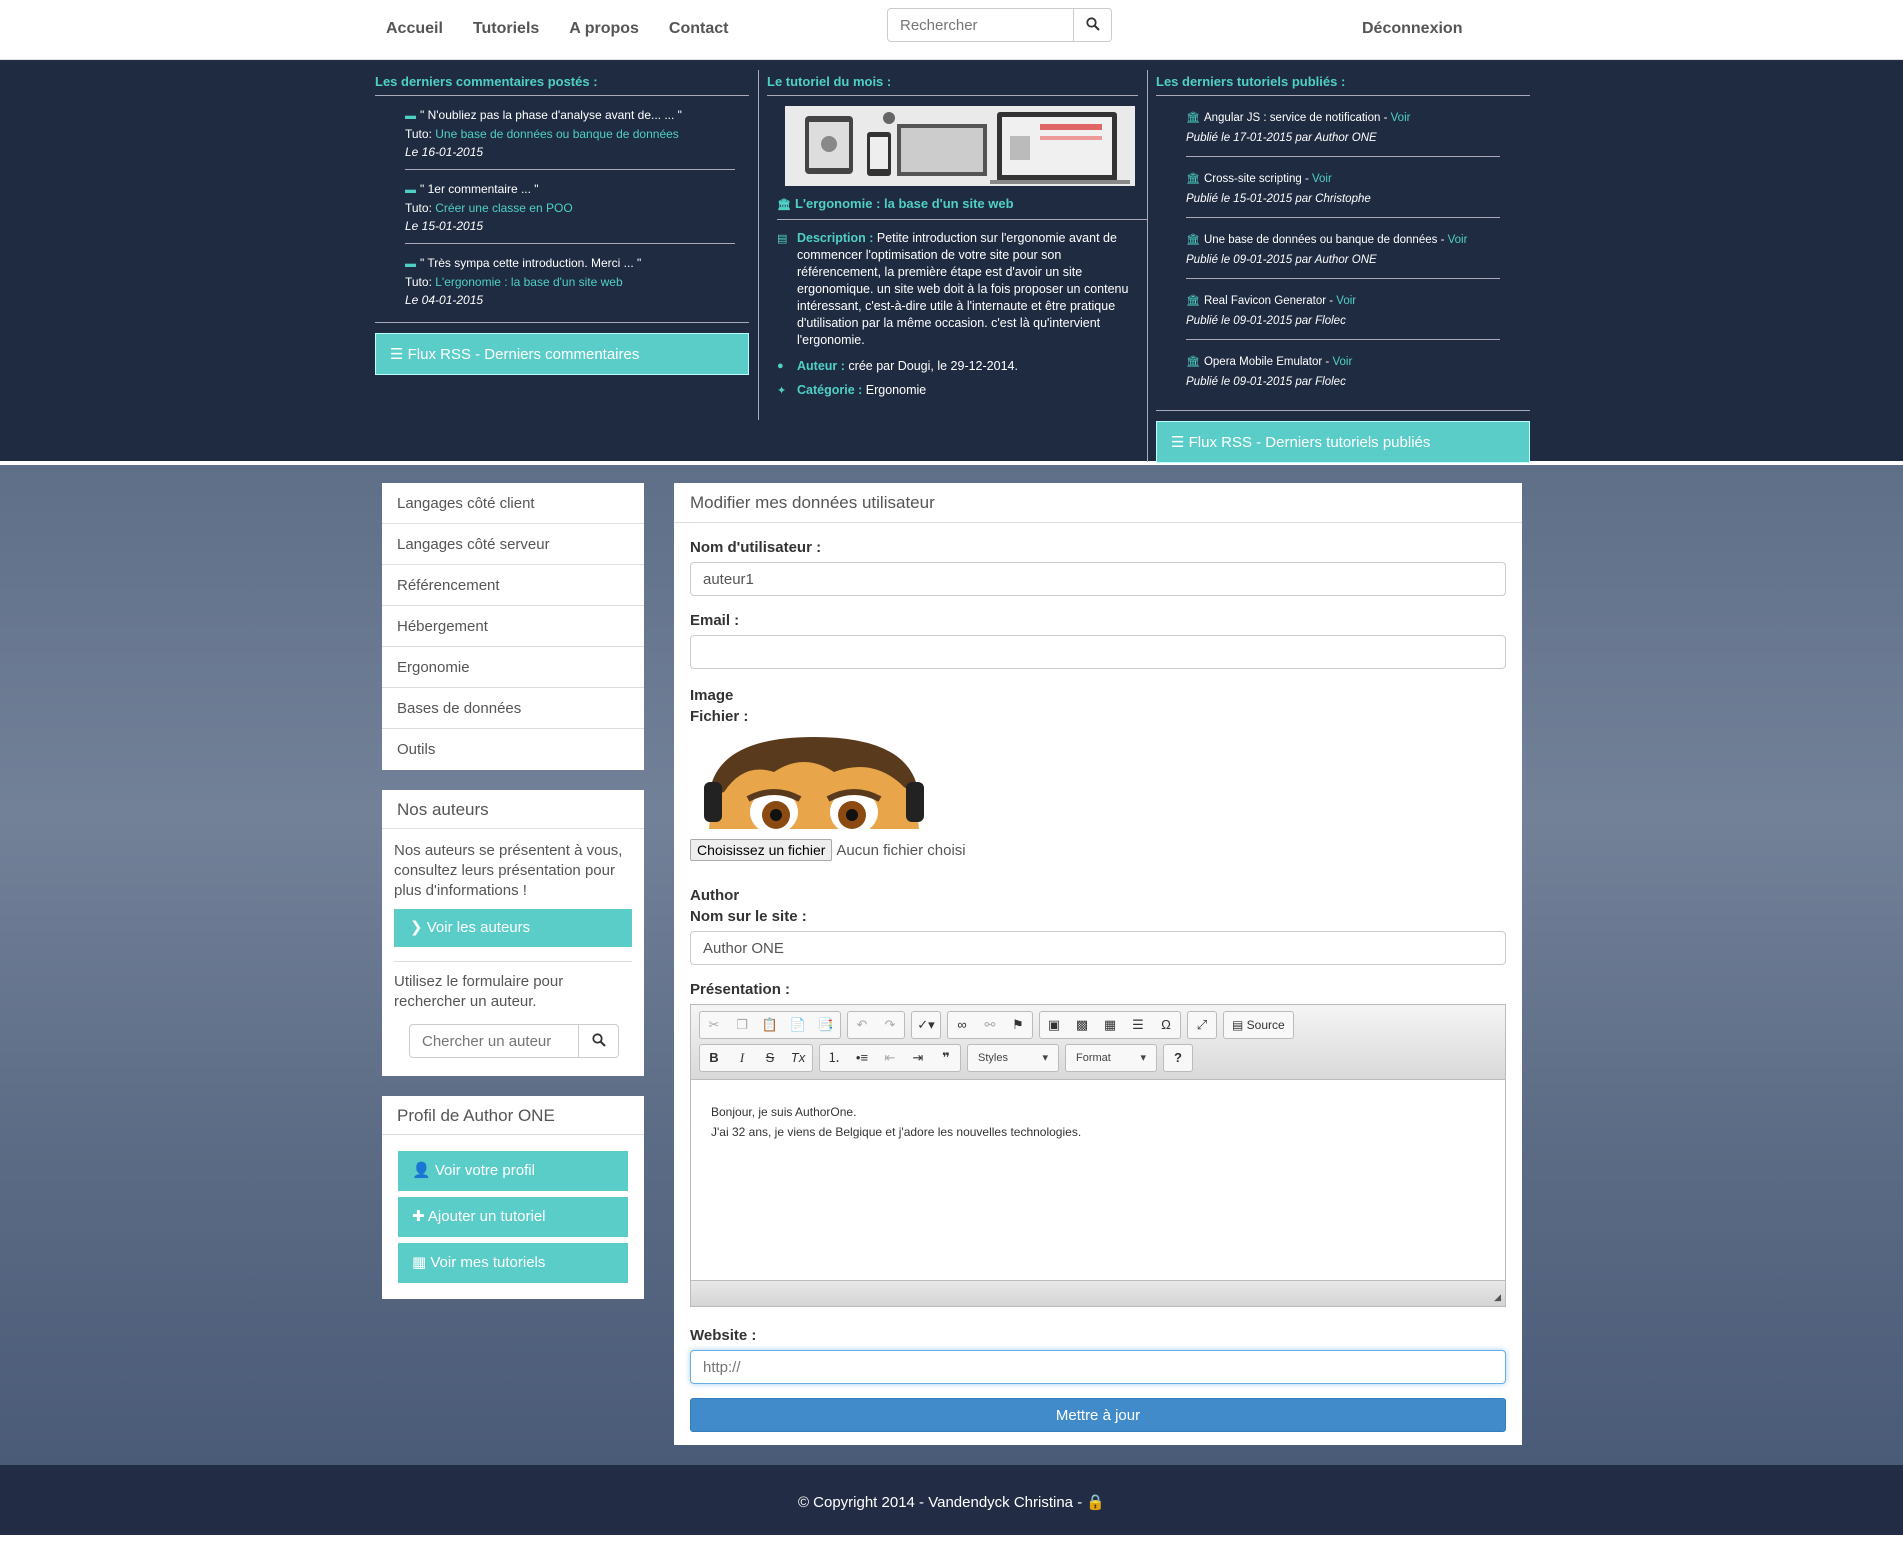  I want to click on copy-icon: ❐, so click(742, 1025).